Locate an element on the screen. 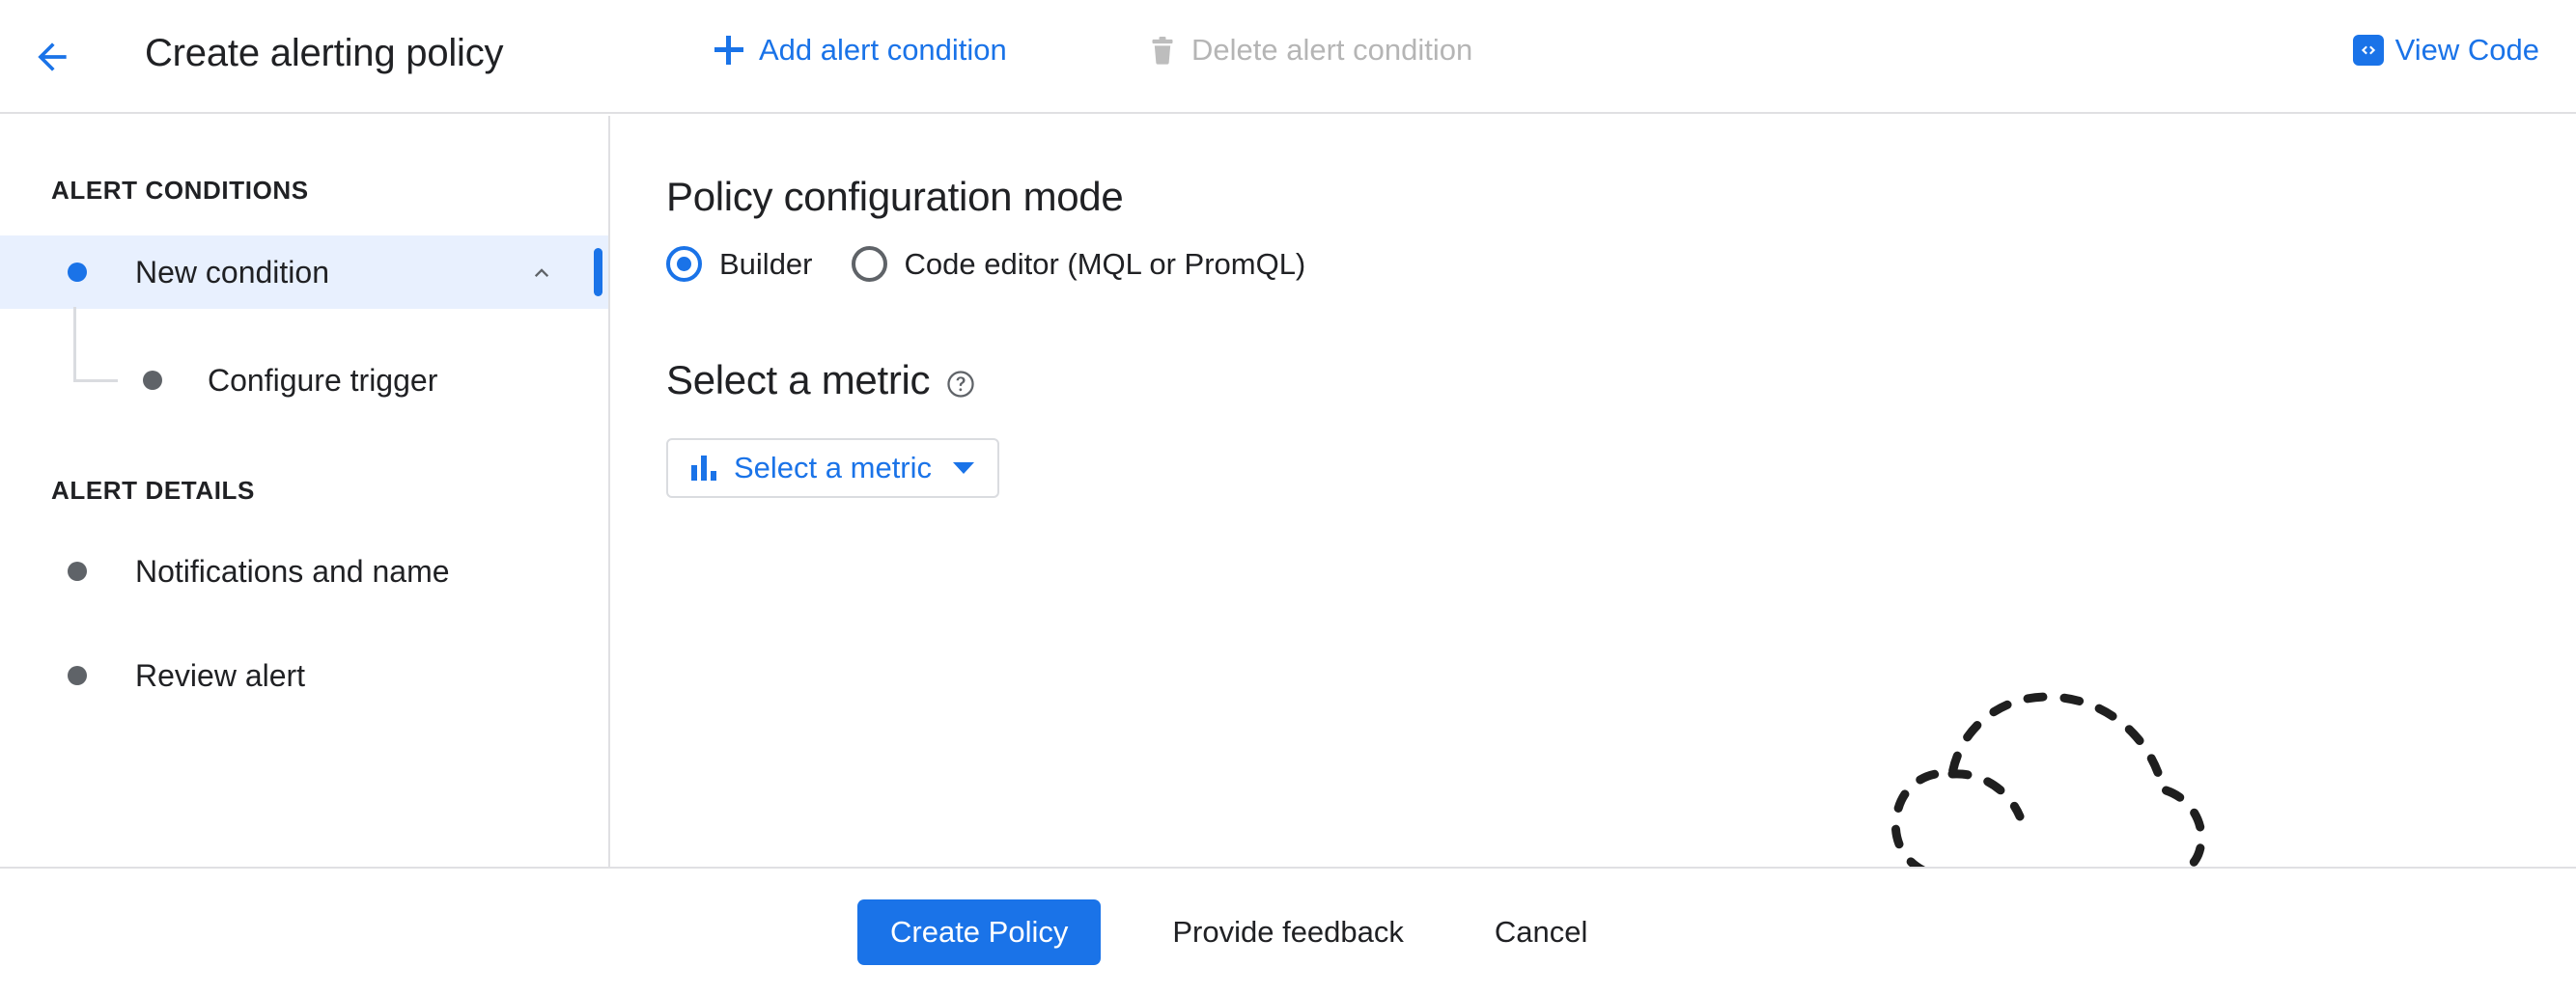  help-circle-icon is located at coordinates (961, 385).